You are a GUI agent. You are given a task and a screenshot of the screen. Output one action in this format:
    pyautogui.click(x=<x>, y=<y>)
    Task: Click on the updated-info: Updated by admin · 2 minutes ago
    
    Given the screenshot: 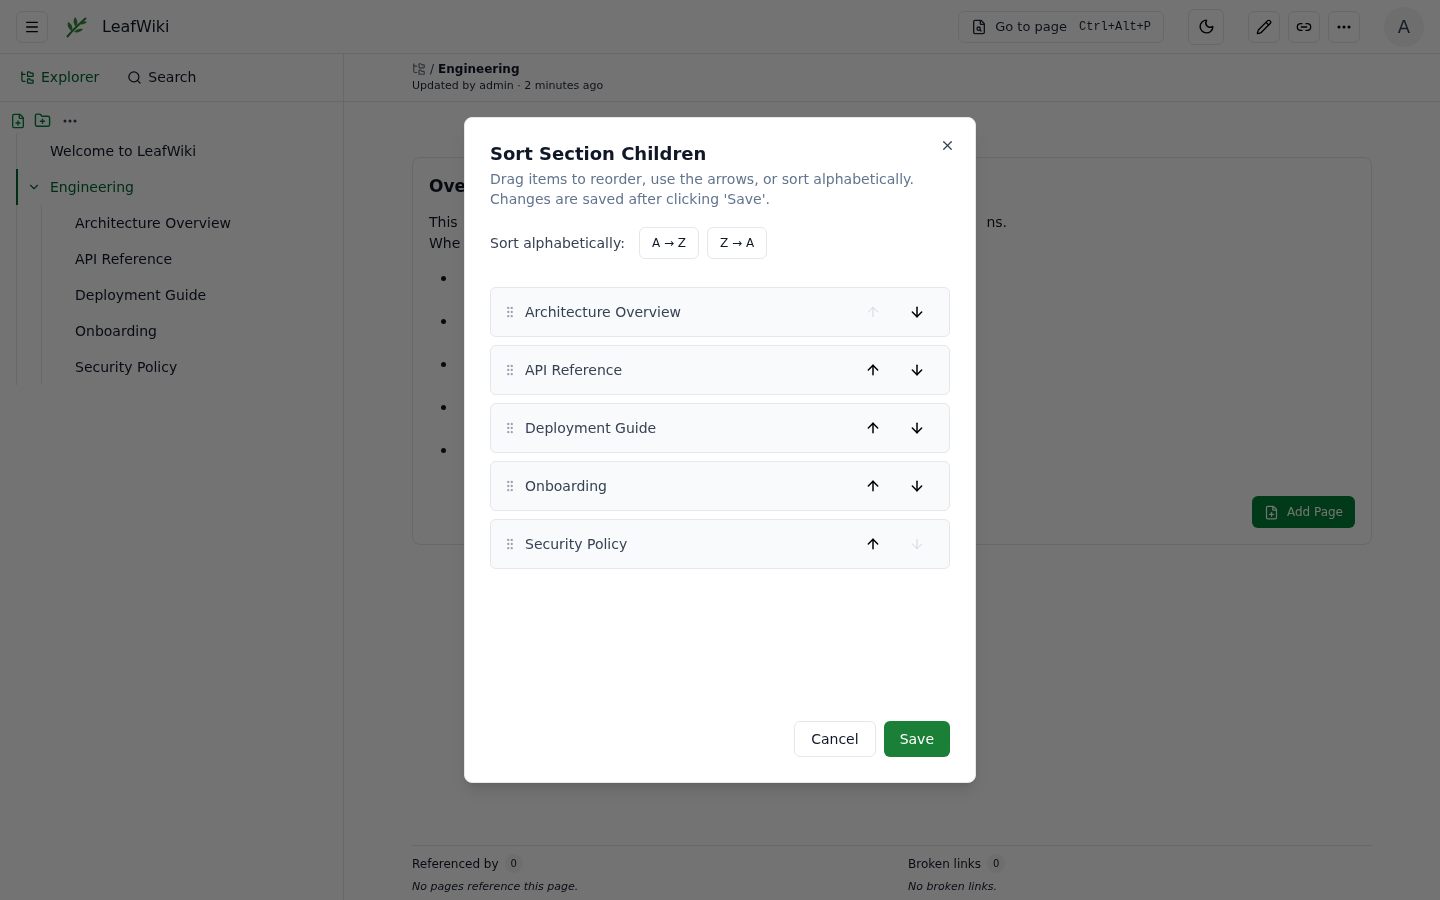 What is the action you would take?
    pyautogui.click(x=508, y=86)
    